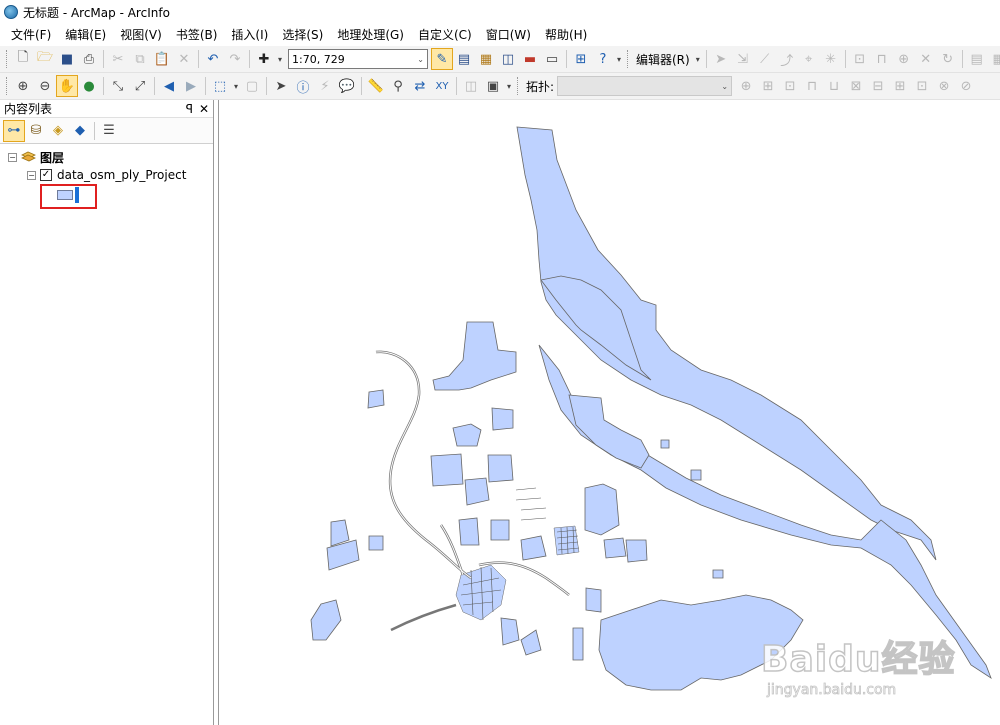 This screenshot has height=725, width=1000. I want to click on go-to-xy-icon: XY, so click(442, 86).